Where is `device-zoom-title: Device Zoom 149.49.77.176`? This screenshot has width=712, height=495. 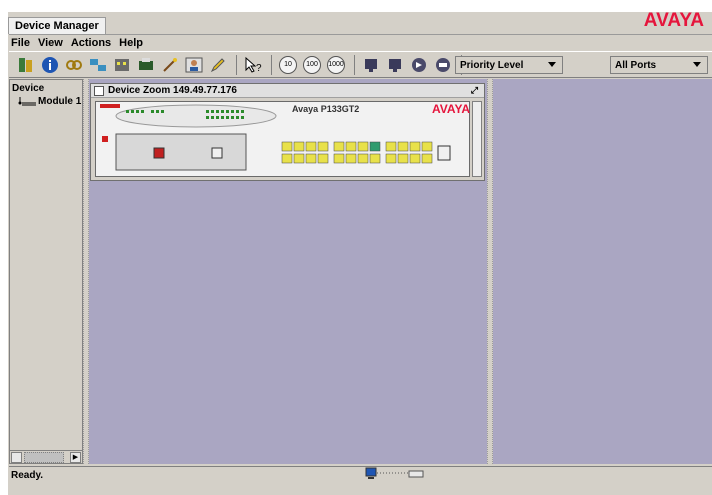 device-zoom-title: Device Zoom 149.49.77.176 is located at coordinates (172, 90).